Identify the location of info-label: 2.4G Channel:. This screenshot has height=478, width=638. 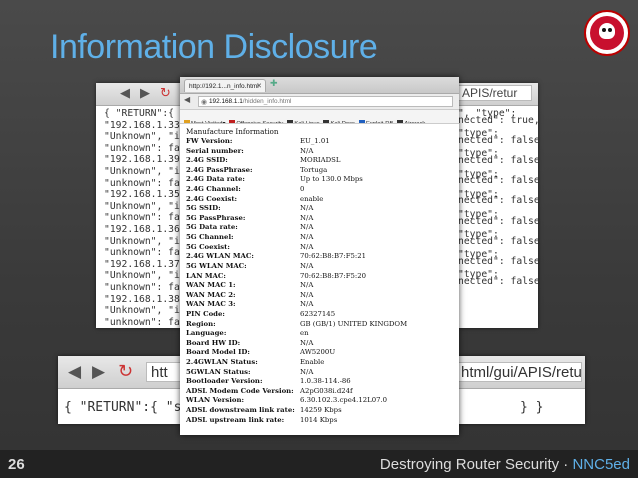
(213, 189).